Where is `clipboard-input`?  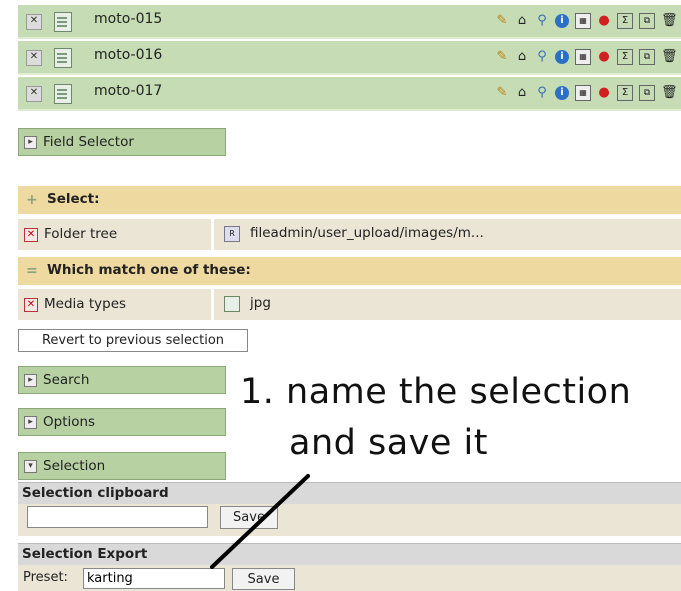 clipboard-input is located at coordinates (117, 517).